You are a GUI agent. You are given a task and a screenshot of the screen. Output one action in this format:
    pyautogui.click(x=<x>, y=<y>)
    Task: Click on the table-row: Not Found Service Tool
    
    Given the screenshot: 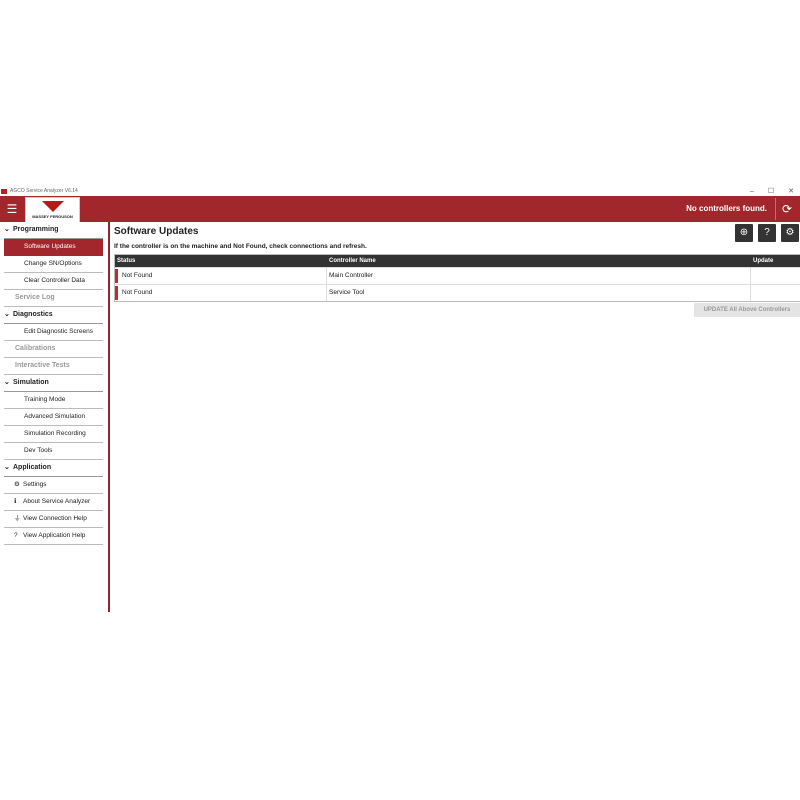 What is the action you would take?
    pyautogui.click(x=457, y=292)
    